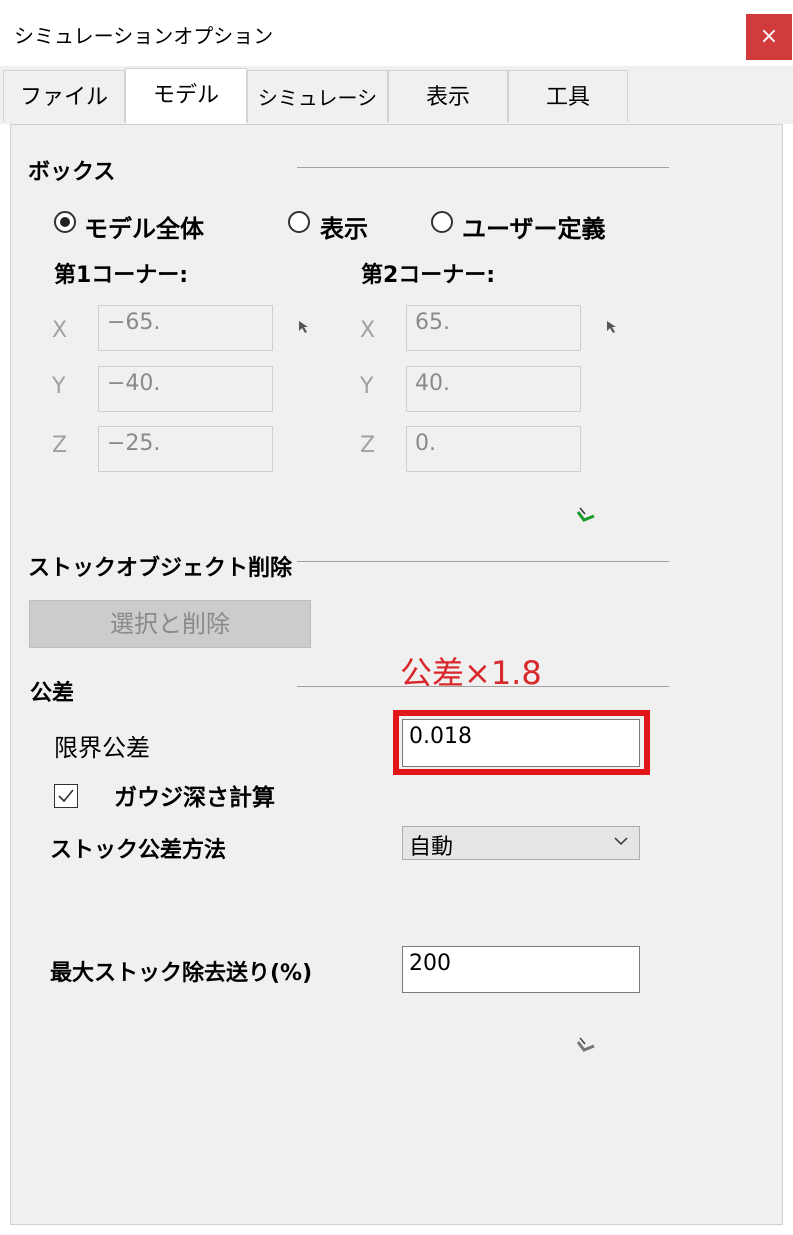 The width and height of the screenshot is (793, 1235). I want to click on select-delete-button: 選択と削除, so click(170, 624).